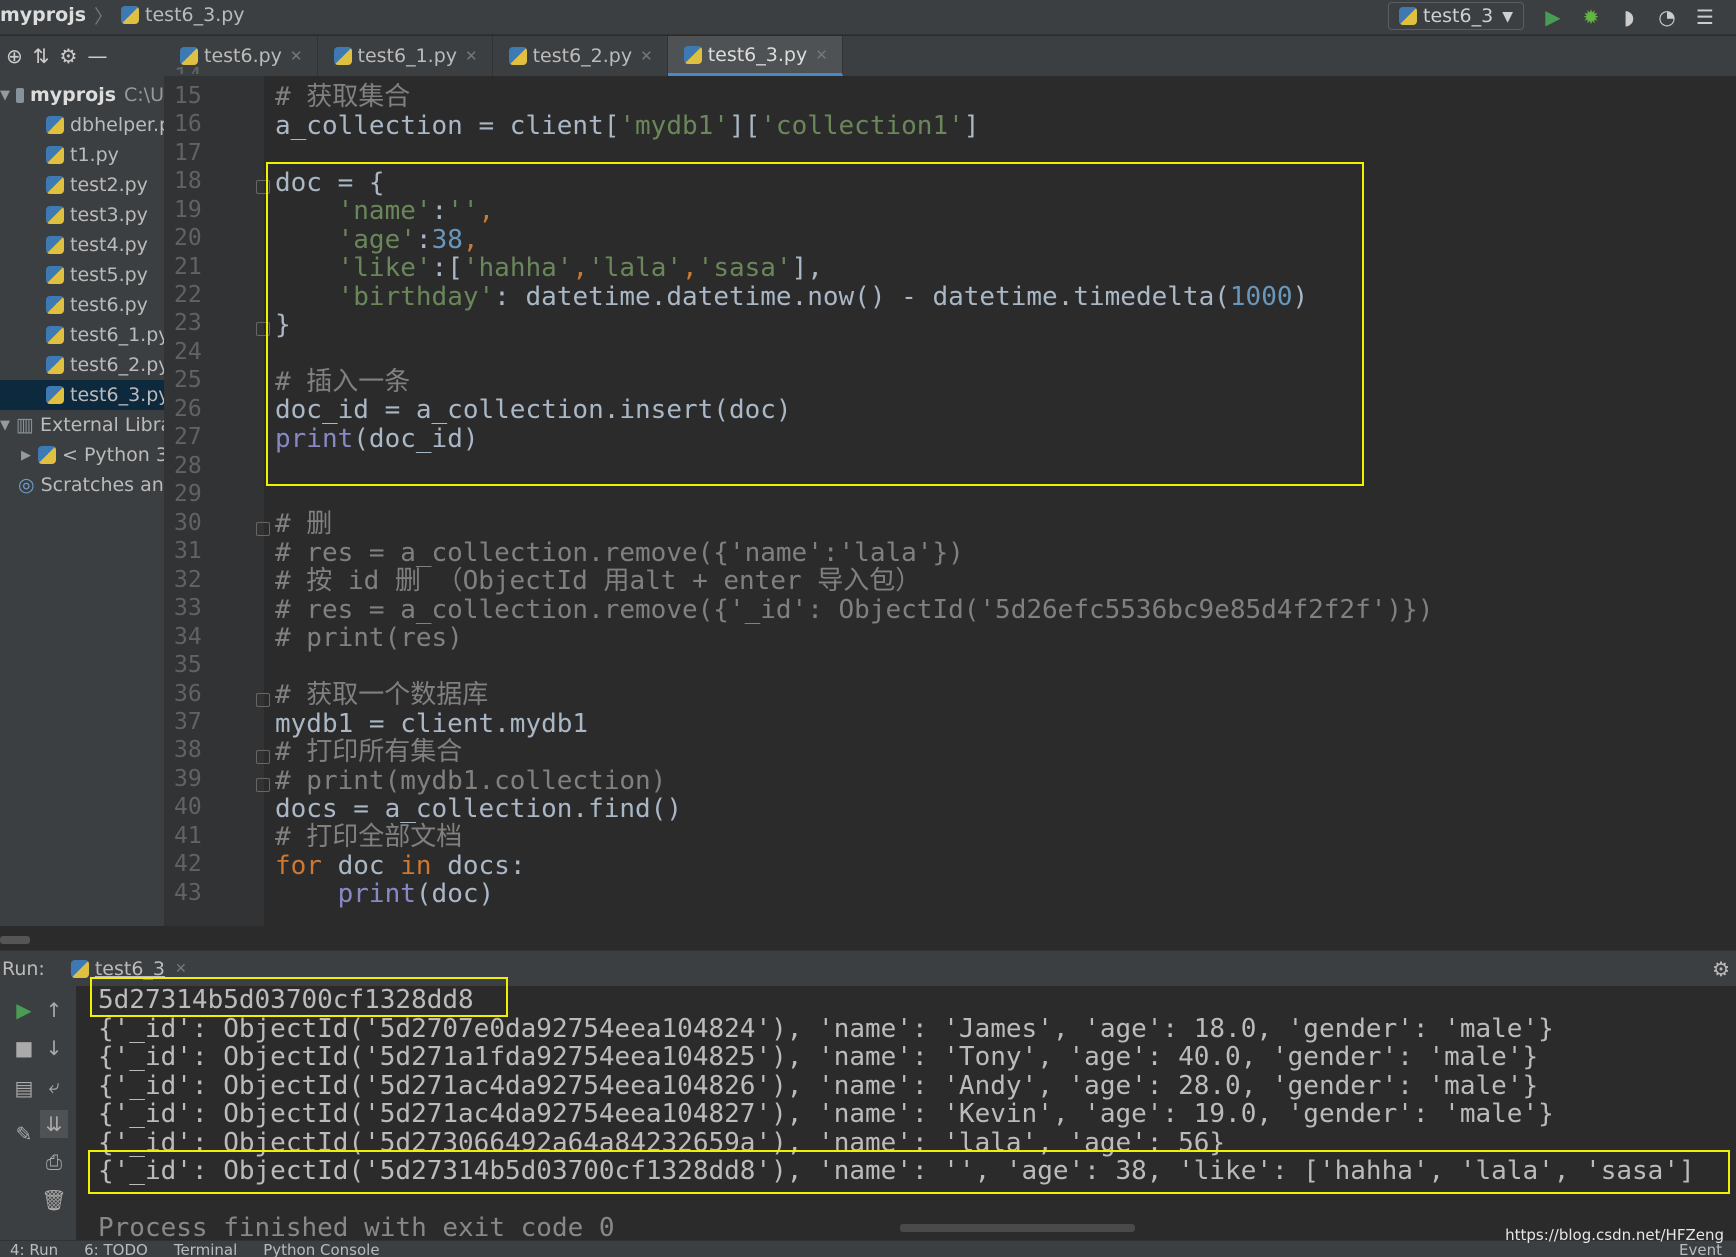 This screenshot has width=1736, height=1257. What do you see at coordinates (117, 335) in the screenshot?
I see `tree-file-label: test6_1.py` at bounding box center [117, 335].